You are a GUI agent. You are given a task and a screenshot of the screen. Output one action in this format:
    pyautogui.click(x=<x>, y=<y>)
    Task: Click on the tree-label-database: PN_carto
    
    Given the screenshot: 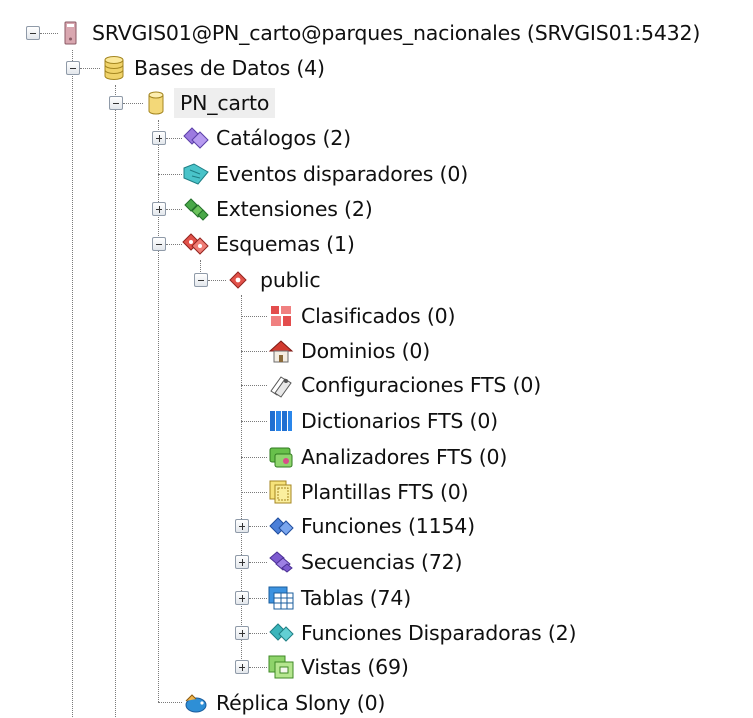 What is the action you would take?
    pyautogui.click(x=225, y=103)
    